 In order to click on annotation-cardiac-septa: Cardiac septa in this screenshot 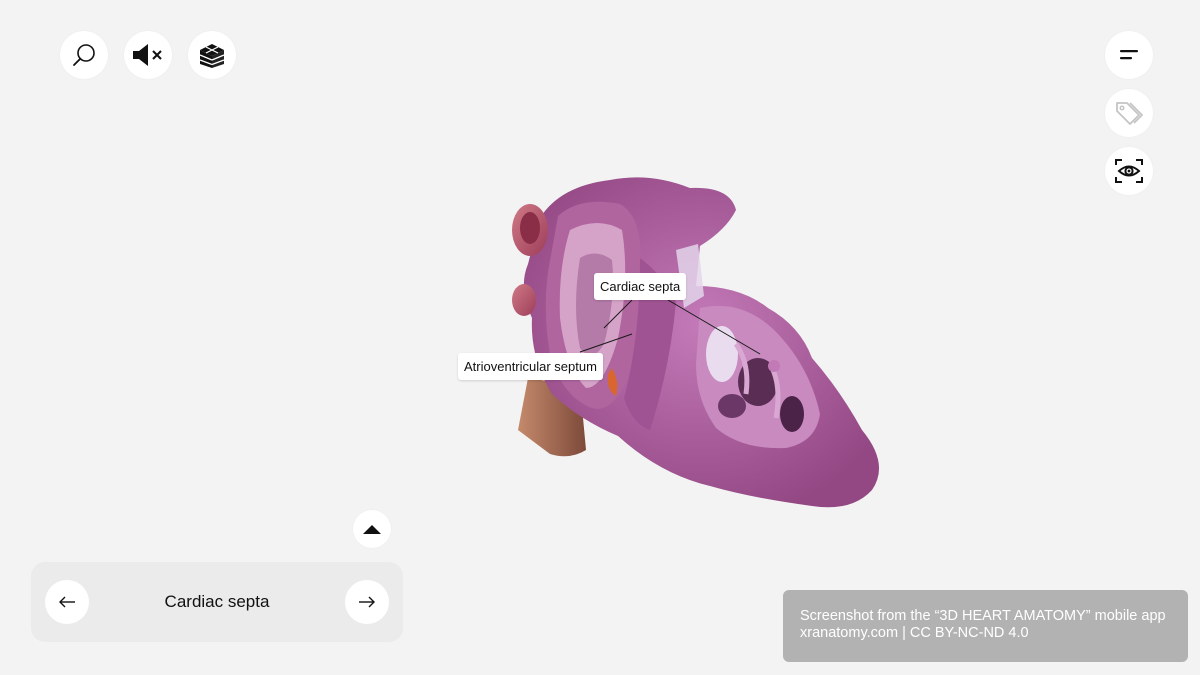, I will do `click(640, 286)`.